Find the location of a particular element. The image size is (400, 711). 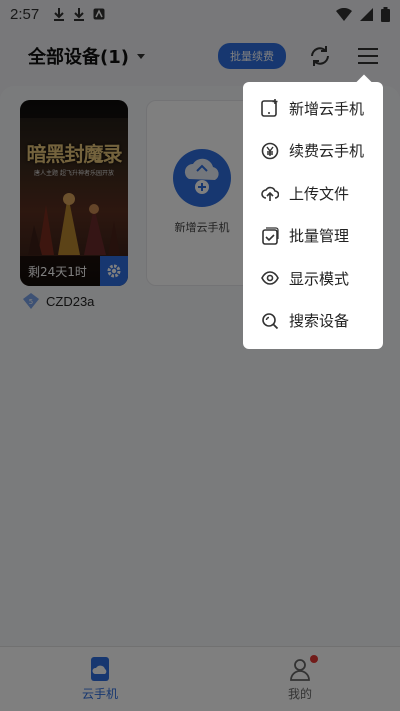

menu-item-label: 搜索设备 is located at coordinates (319, 321).